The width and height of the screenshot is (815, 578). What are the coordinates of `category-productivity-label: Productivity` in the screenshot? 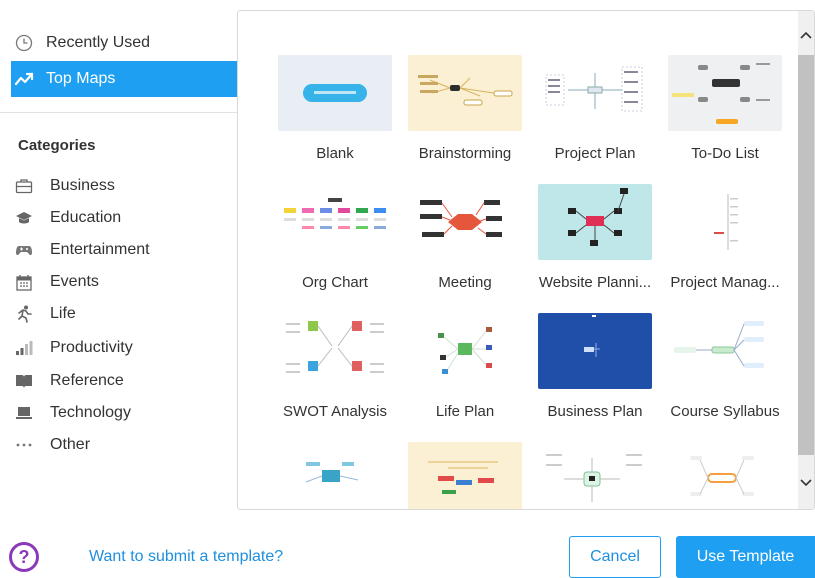 It's located at (91, 347).